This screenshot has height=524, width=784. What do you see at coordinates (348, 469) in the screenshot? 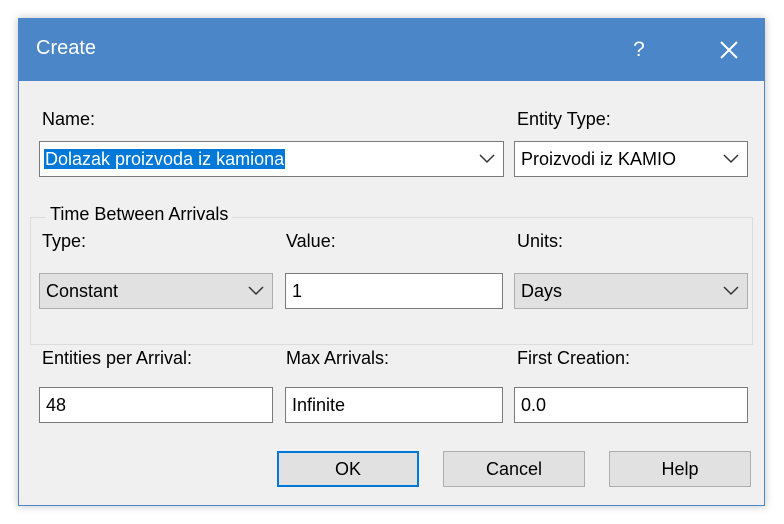
I see `ok-button: OK` at bounding box center [348, 469].